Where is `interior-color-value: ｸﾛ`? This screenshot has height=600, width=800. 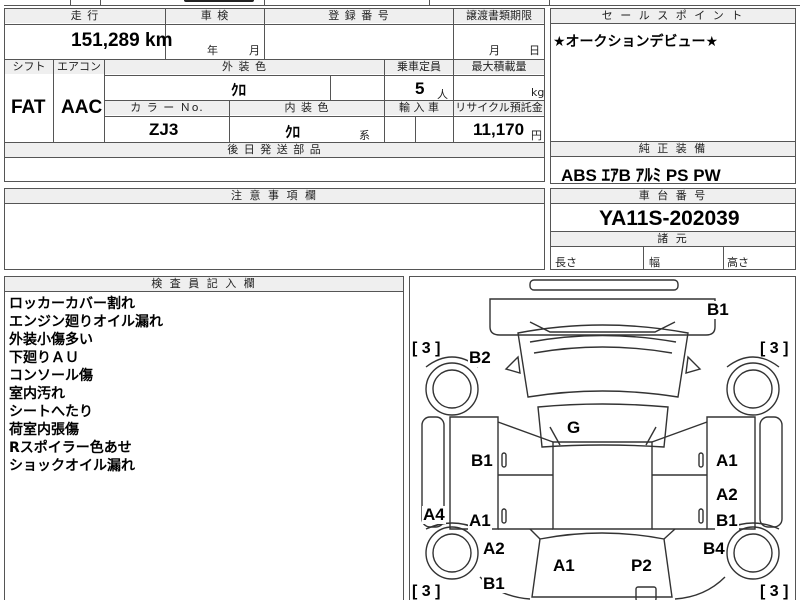 interior-color-value: ｸﾛ is located at coordinates (293, 132).